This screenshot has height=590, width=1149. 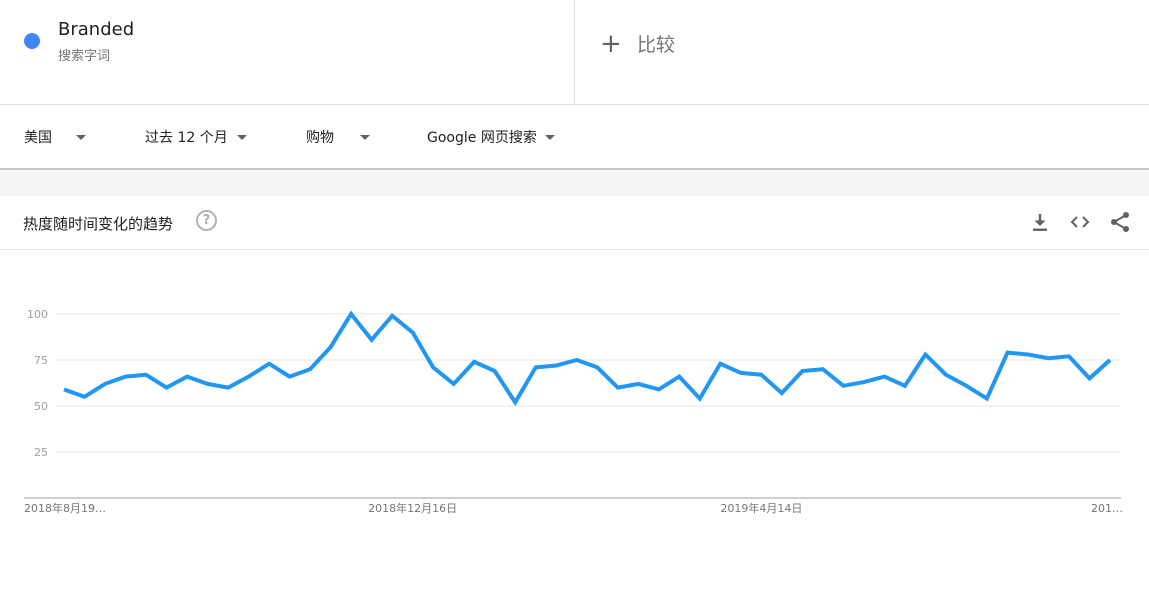 What do you see at coordinates (761, 508) in the screenshot?
I see `x-tick-label: 2019年4月14日` at bounding box center [761, 508].